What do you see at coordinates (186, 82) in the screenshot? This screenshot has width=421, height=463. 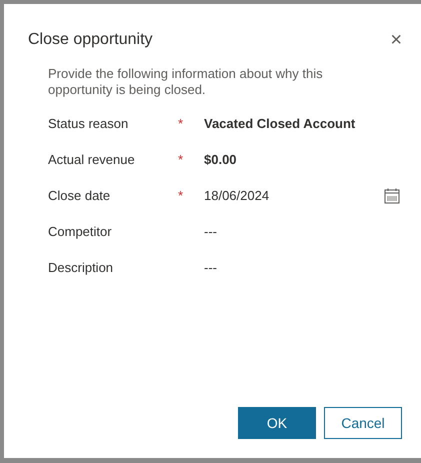 I see `intro-text: Provide the following information about why this opportunity is being closed.` at bounding box center [186, 82].